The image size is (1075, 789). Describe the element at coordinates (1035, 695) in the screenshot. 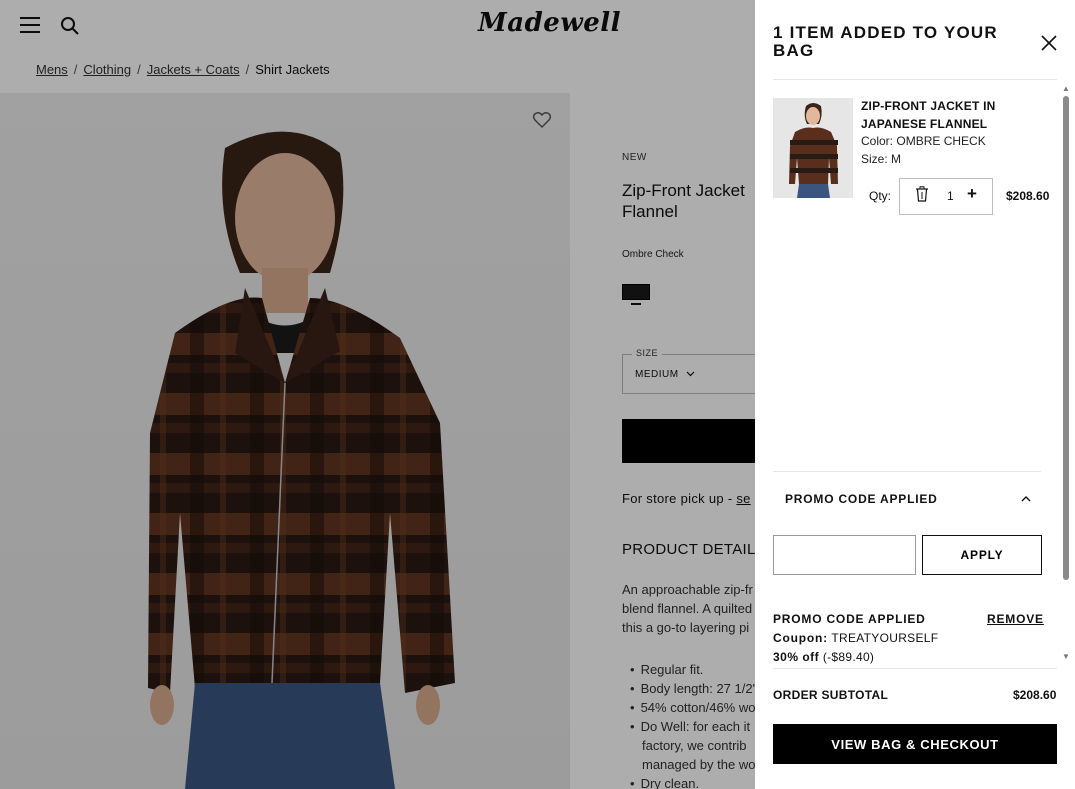

I see `subtotal-value: $208.60` at that location.